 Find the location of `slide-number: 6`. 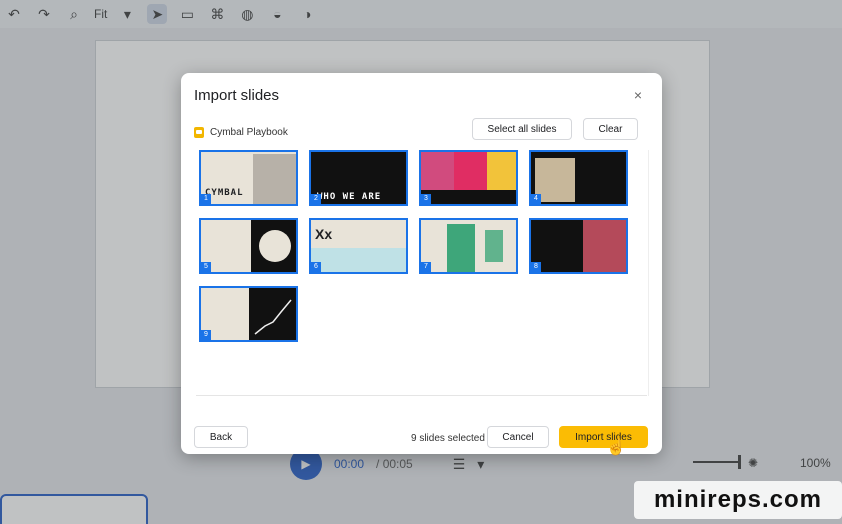

slide-number: 6 is located at coordinates (316, 267).